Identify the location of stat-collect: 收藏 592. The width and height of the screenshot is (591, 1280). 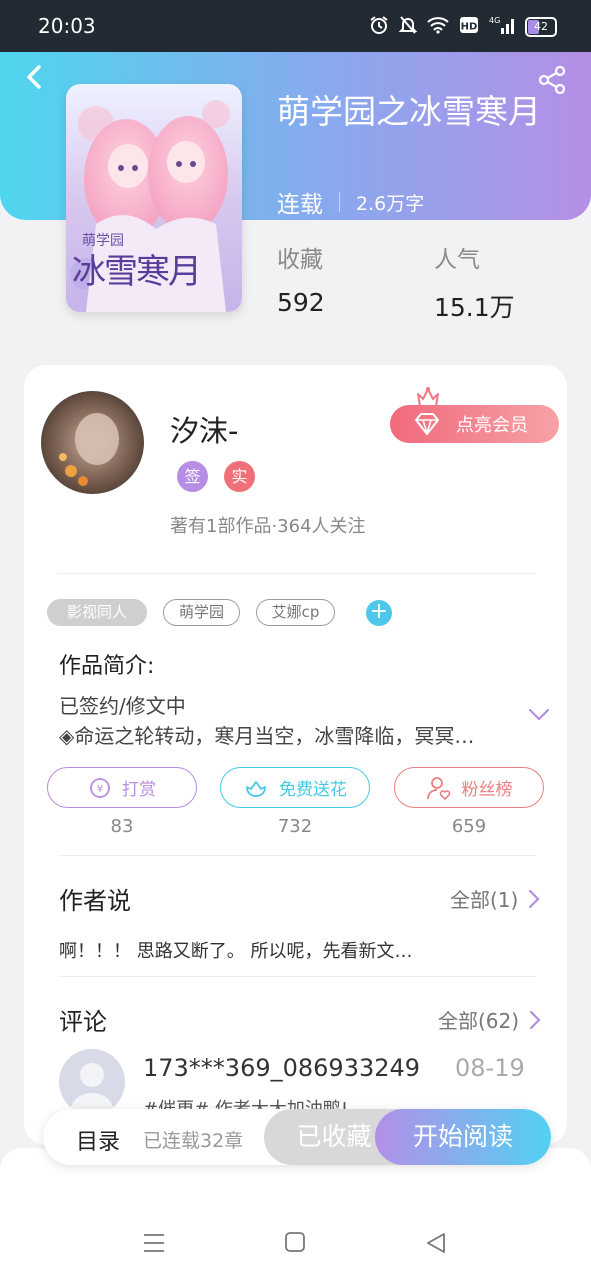
(301, 278).